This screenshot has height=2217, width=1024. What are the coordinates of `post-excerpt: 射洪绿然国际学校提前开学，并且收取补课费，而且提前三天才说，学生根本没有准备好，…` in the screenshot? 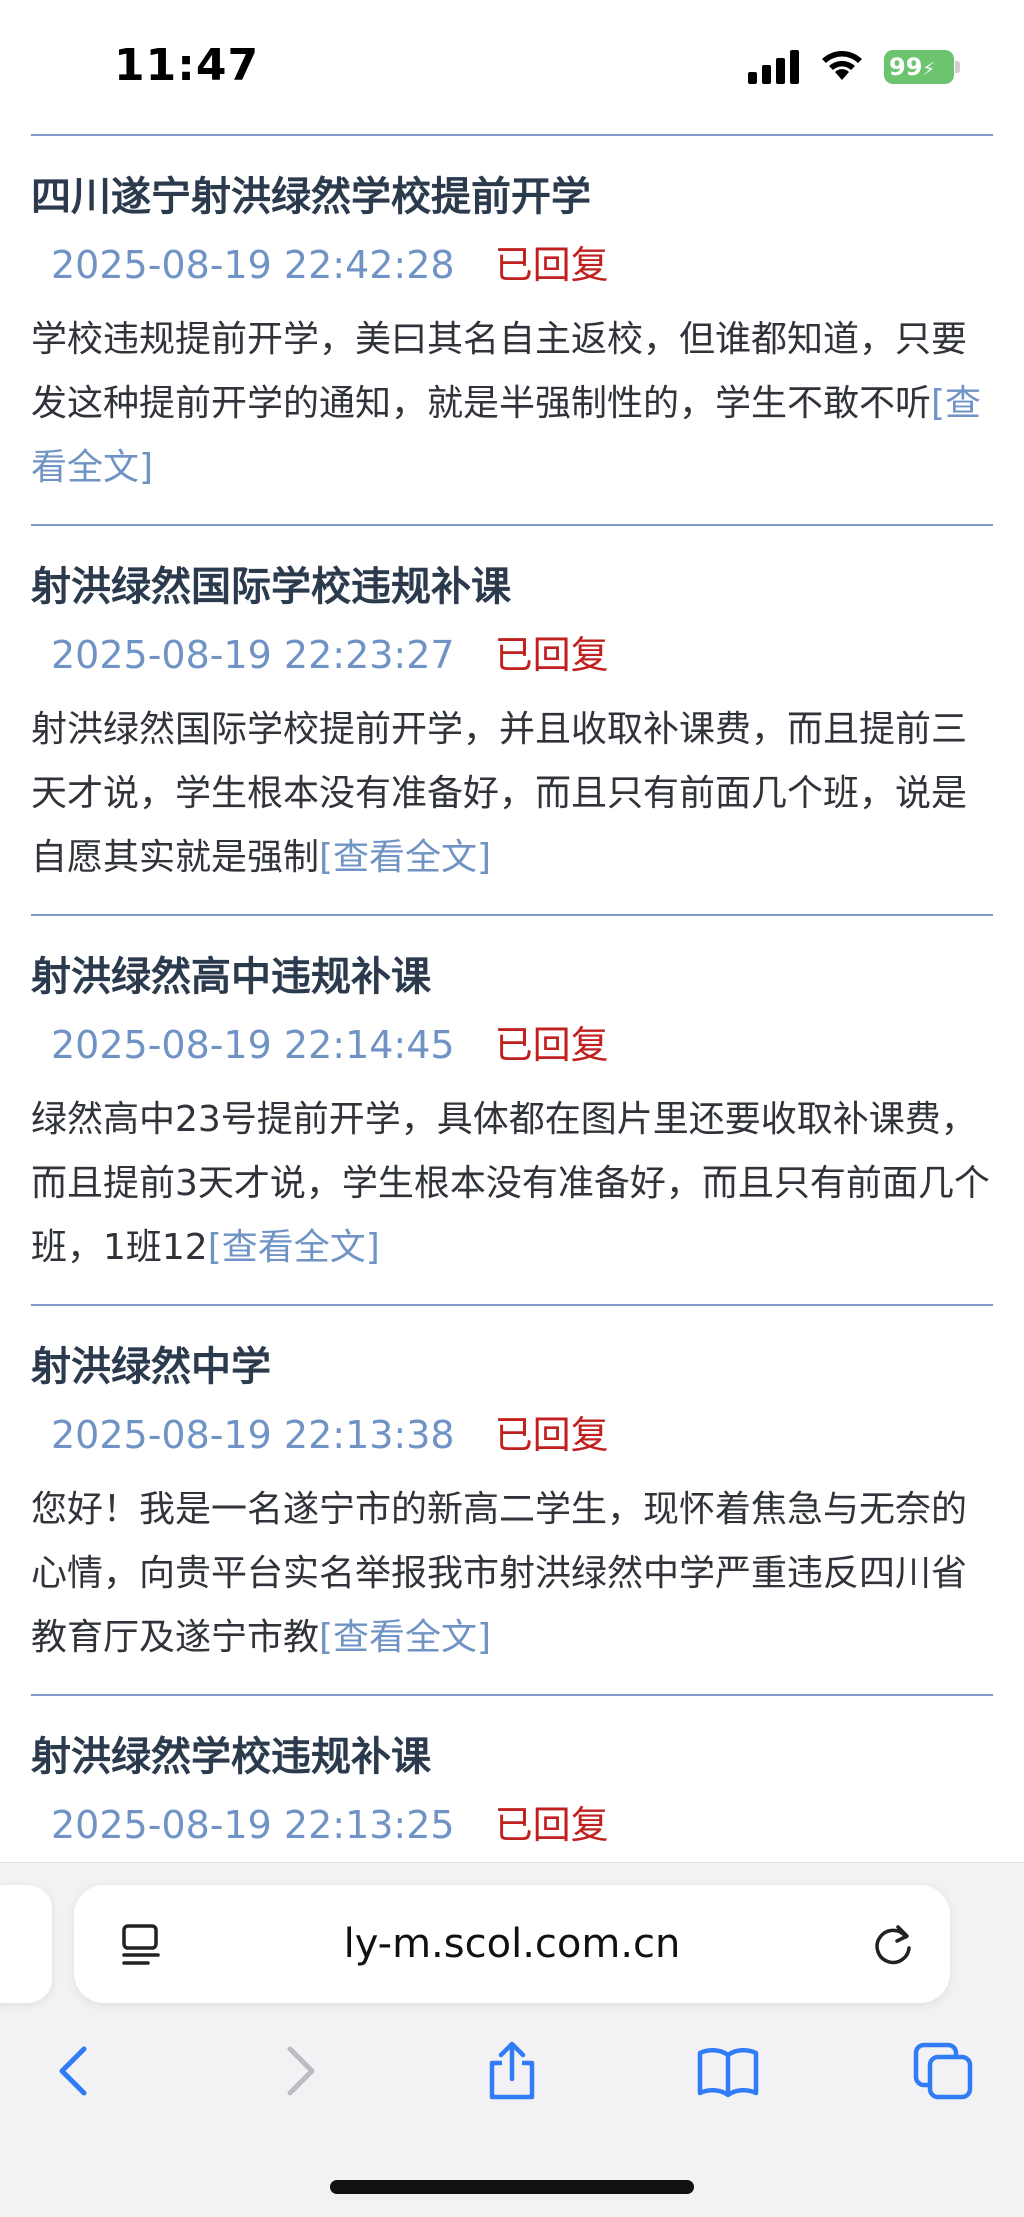 It's located at (512, 794).